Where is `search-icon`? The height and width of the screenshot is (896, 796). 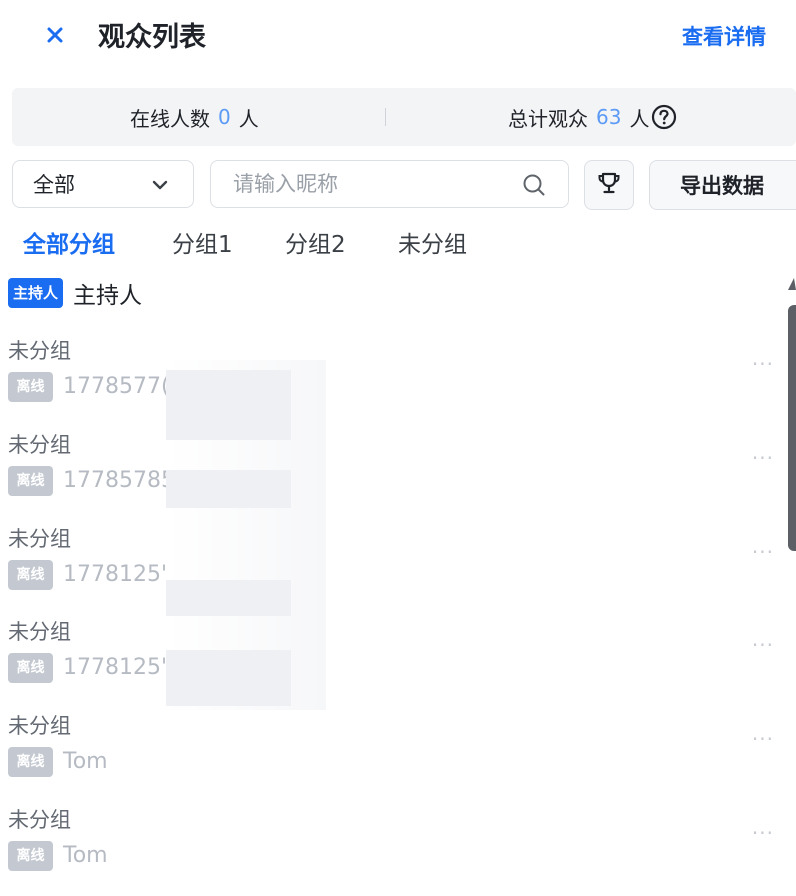
search-icon is located at coordinates (534, 187).